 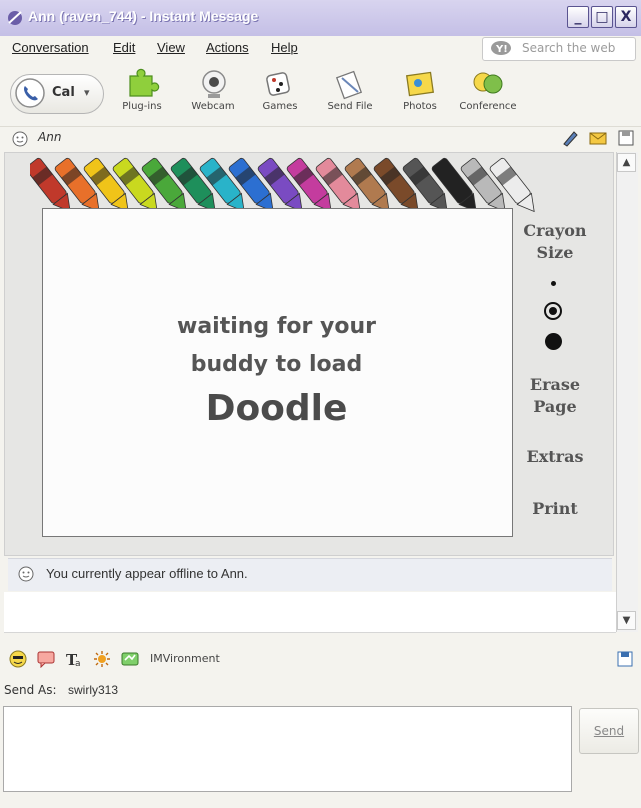 I want to click on doodle-title-text: Doodle, so click(x=276, y=408).